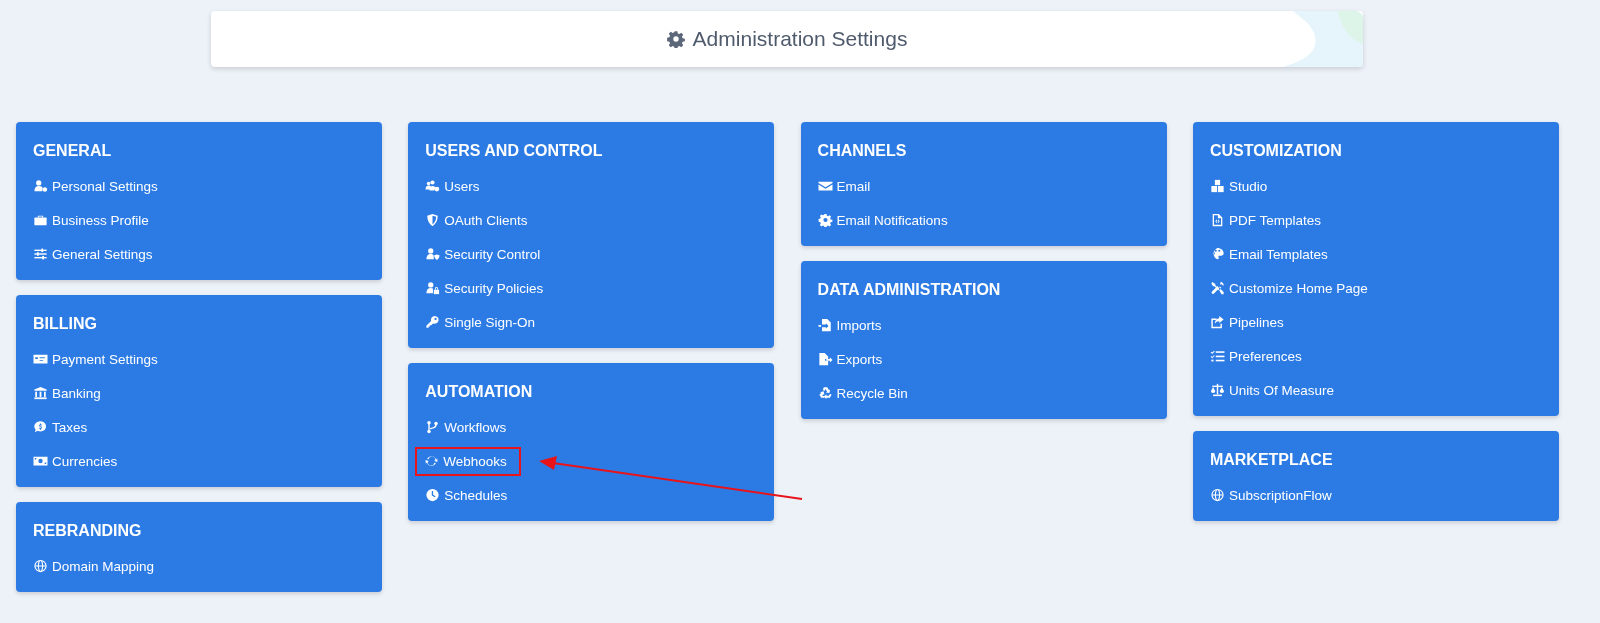  I want to click on section-title: CHANNELS, so click(862, 151).